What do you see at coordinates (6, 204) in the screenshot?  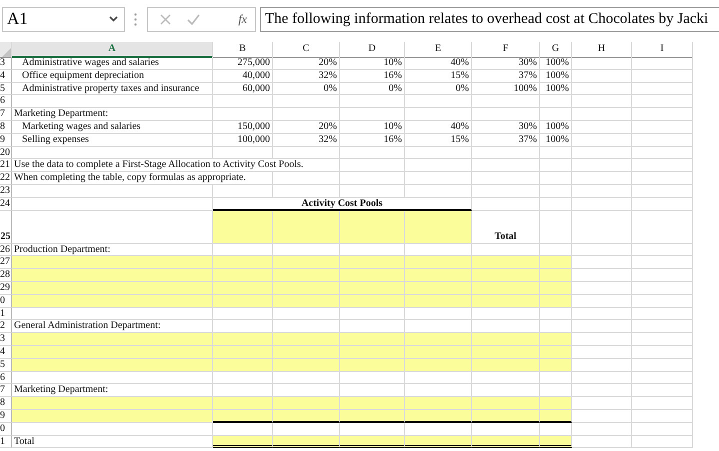 I see `row-number: 24` at bounding box center [6, 204].